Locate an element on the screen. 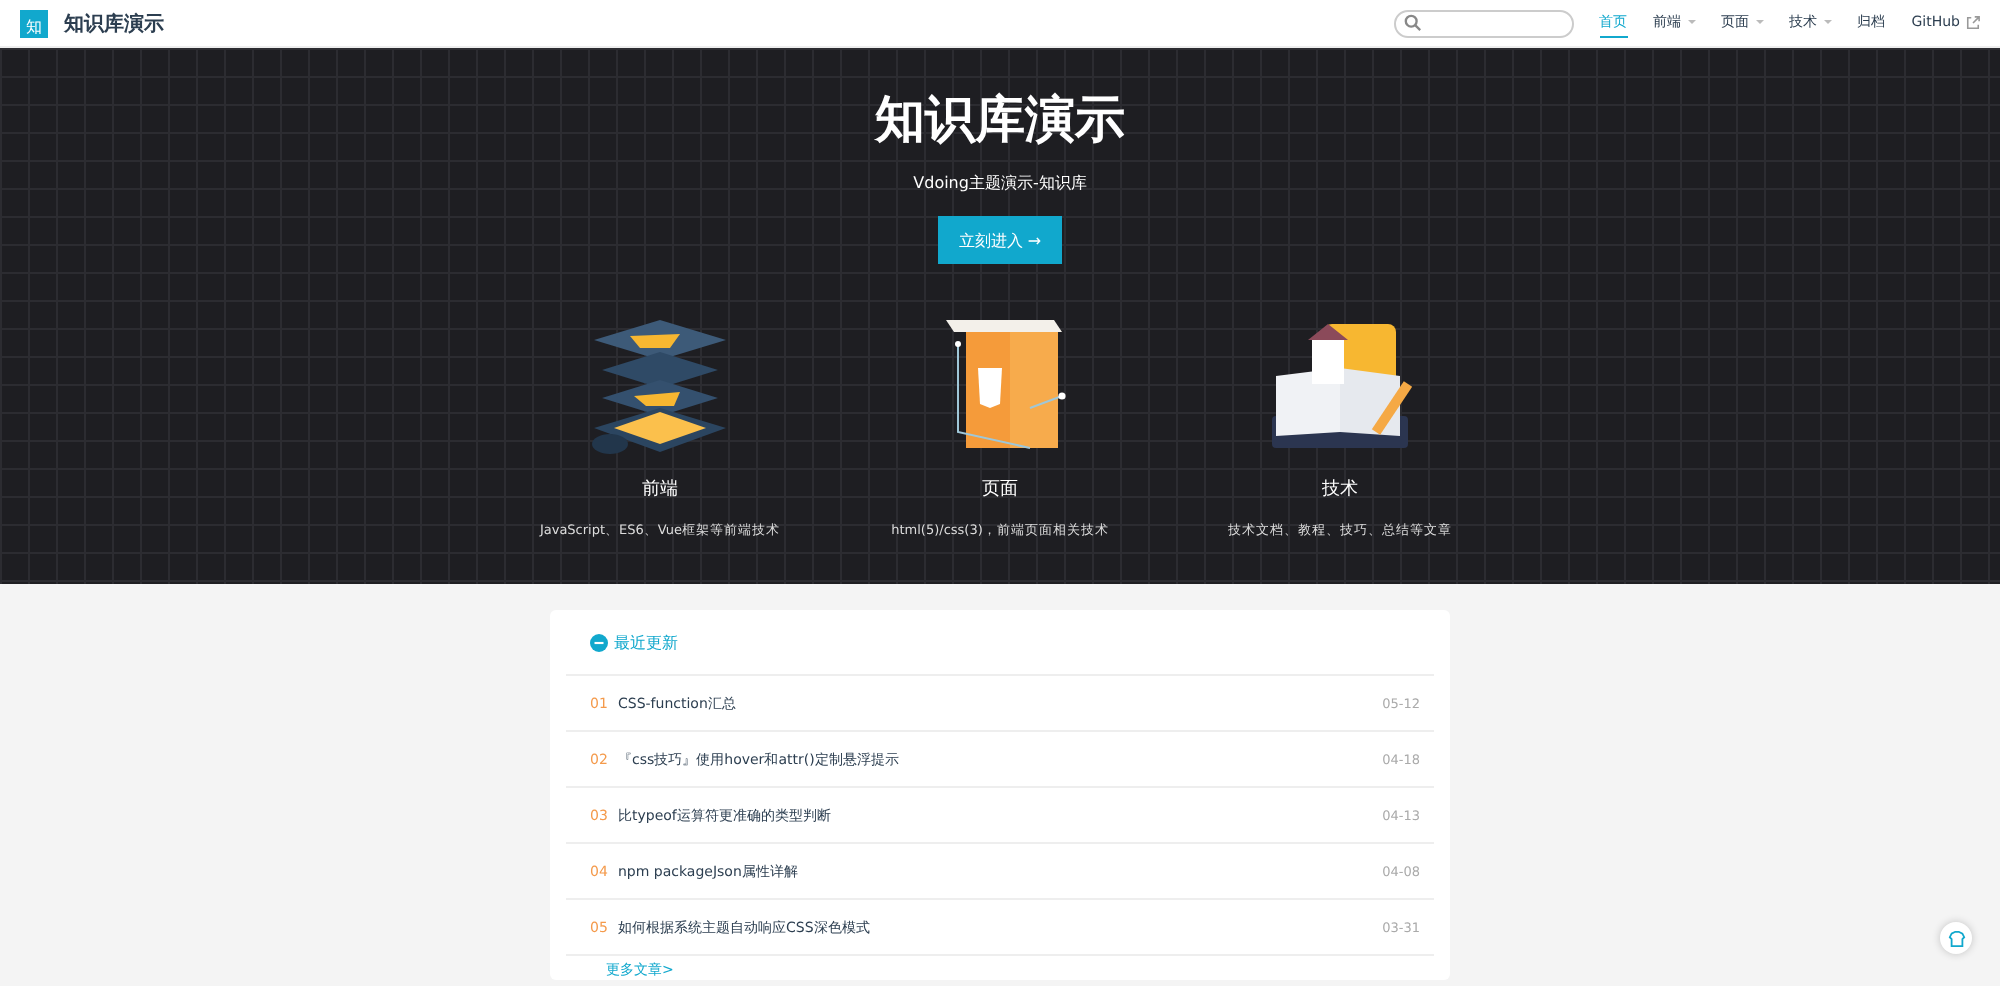 Image resolution: width=2000 pixels, height=986 pixels. section-title: 最近更新 is located at coordinates (646, 642).